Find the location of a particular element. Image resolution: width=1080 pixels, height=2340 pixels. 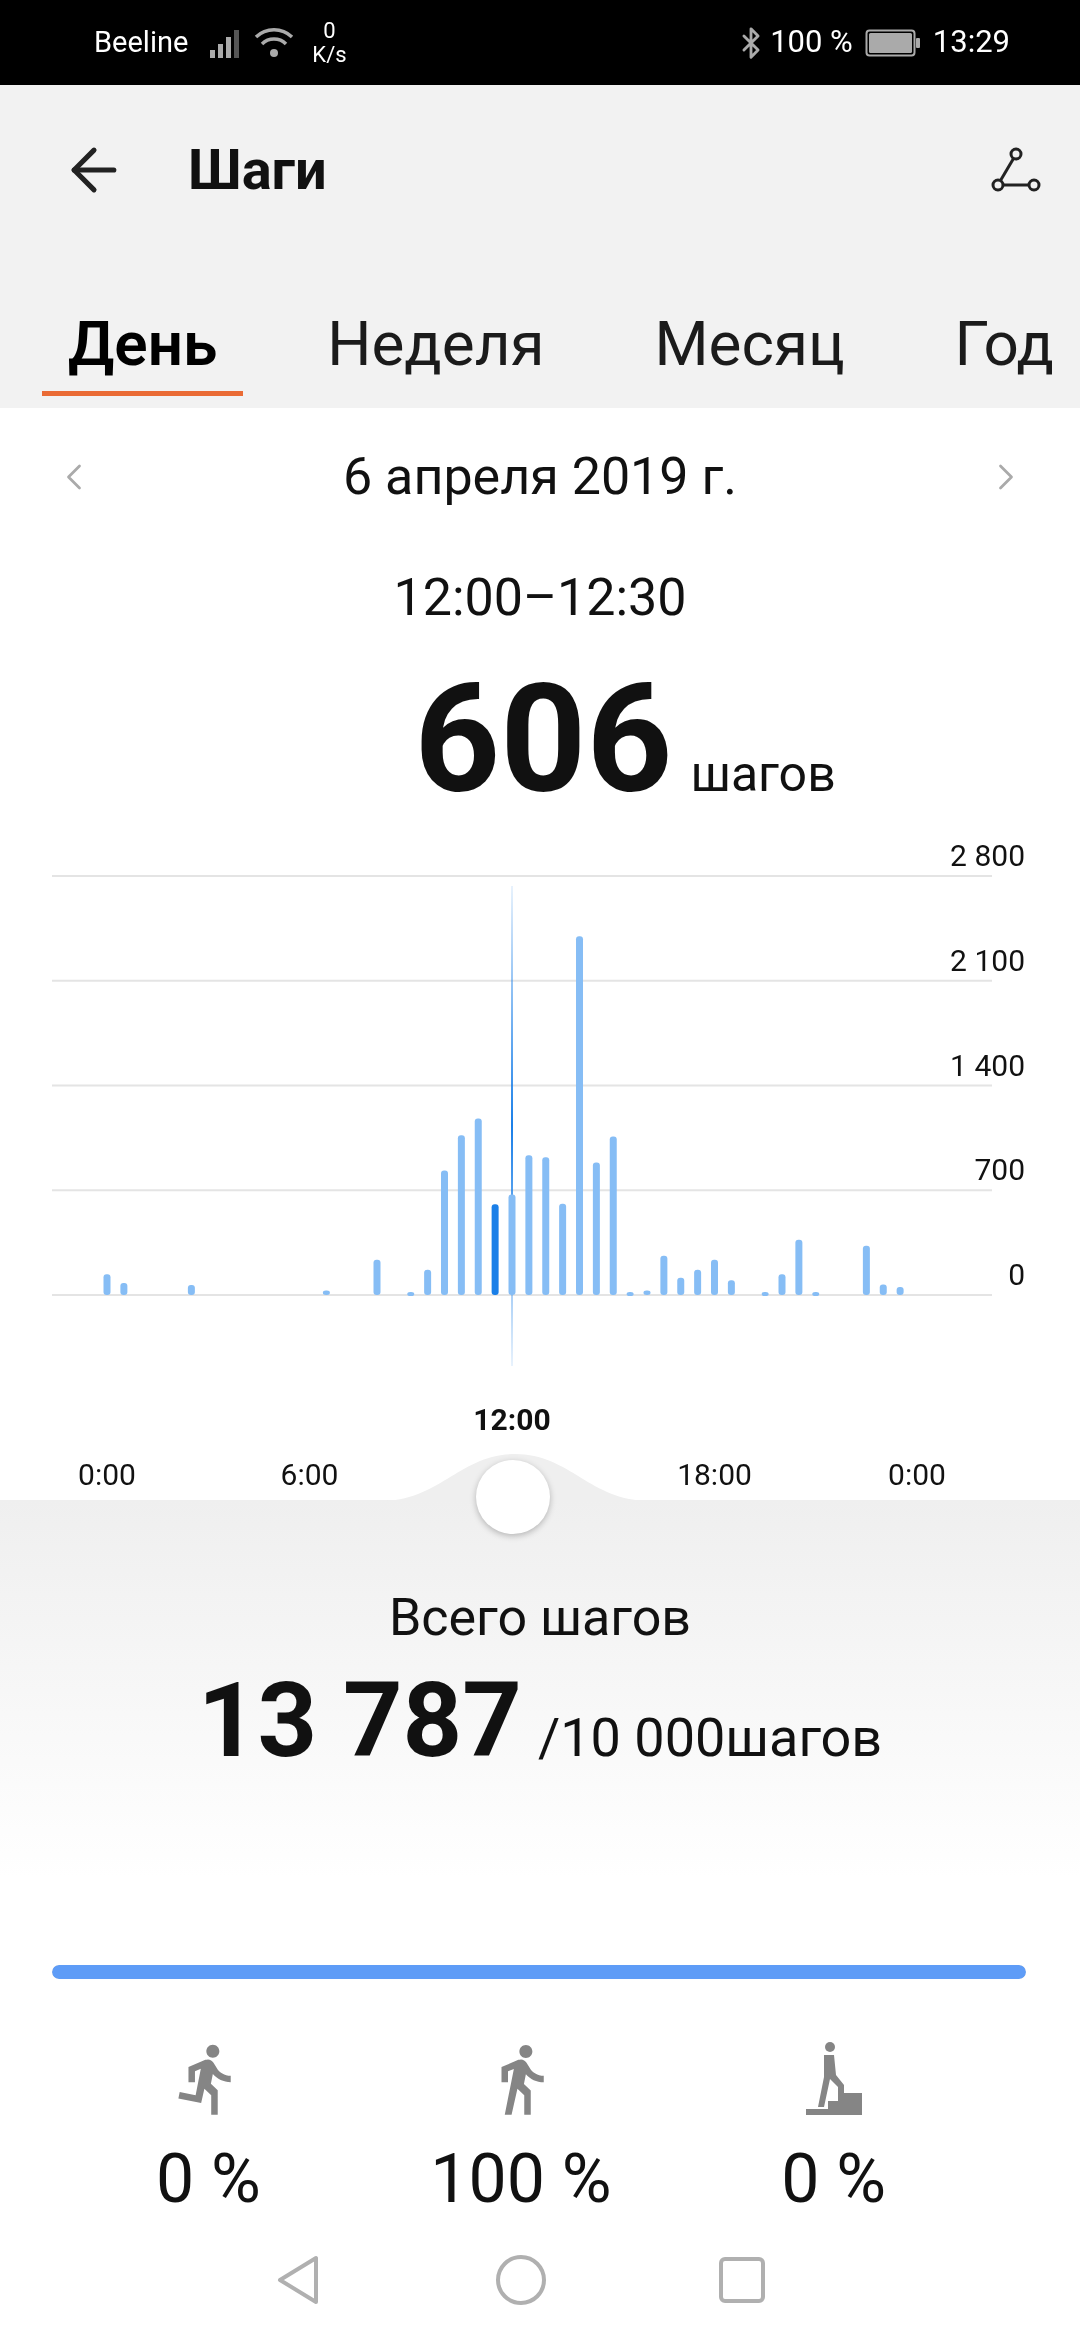

date-label: 6 апреля 2019 г. is located at coordinates (539, 476).